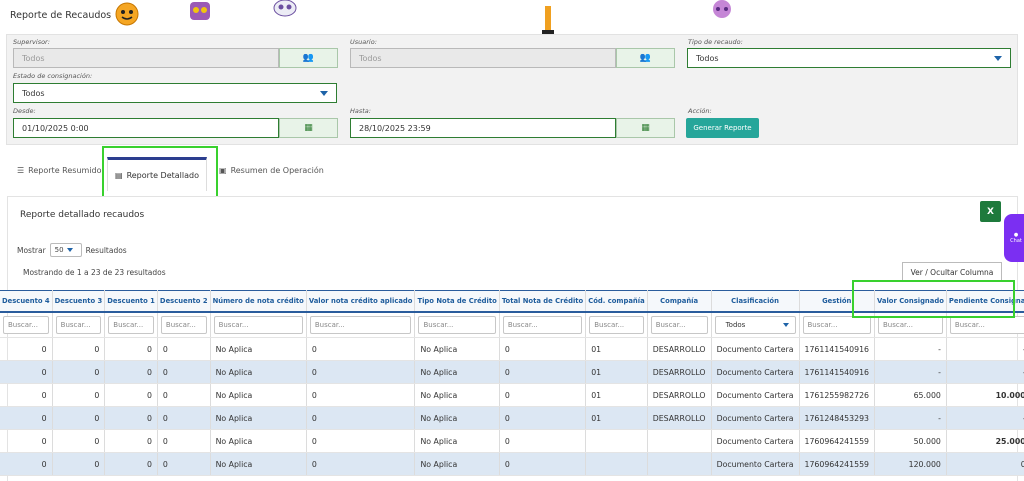  I want to click on usuario-users-button: 👥, so click(645, 58).